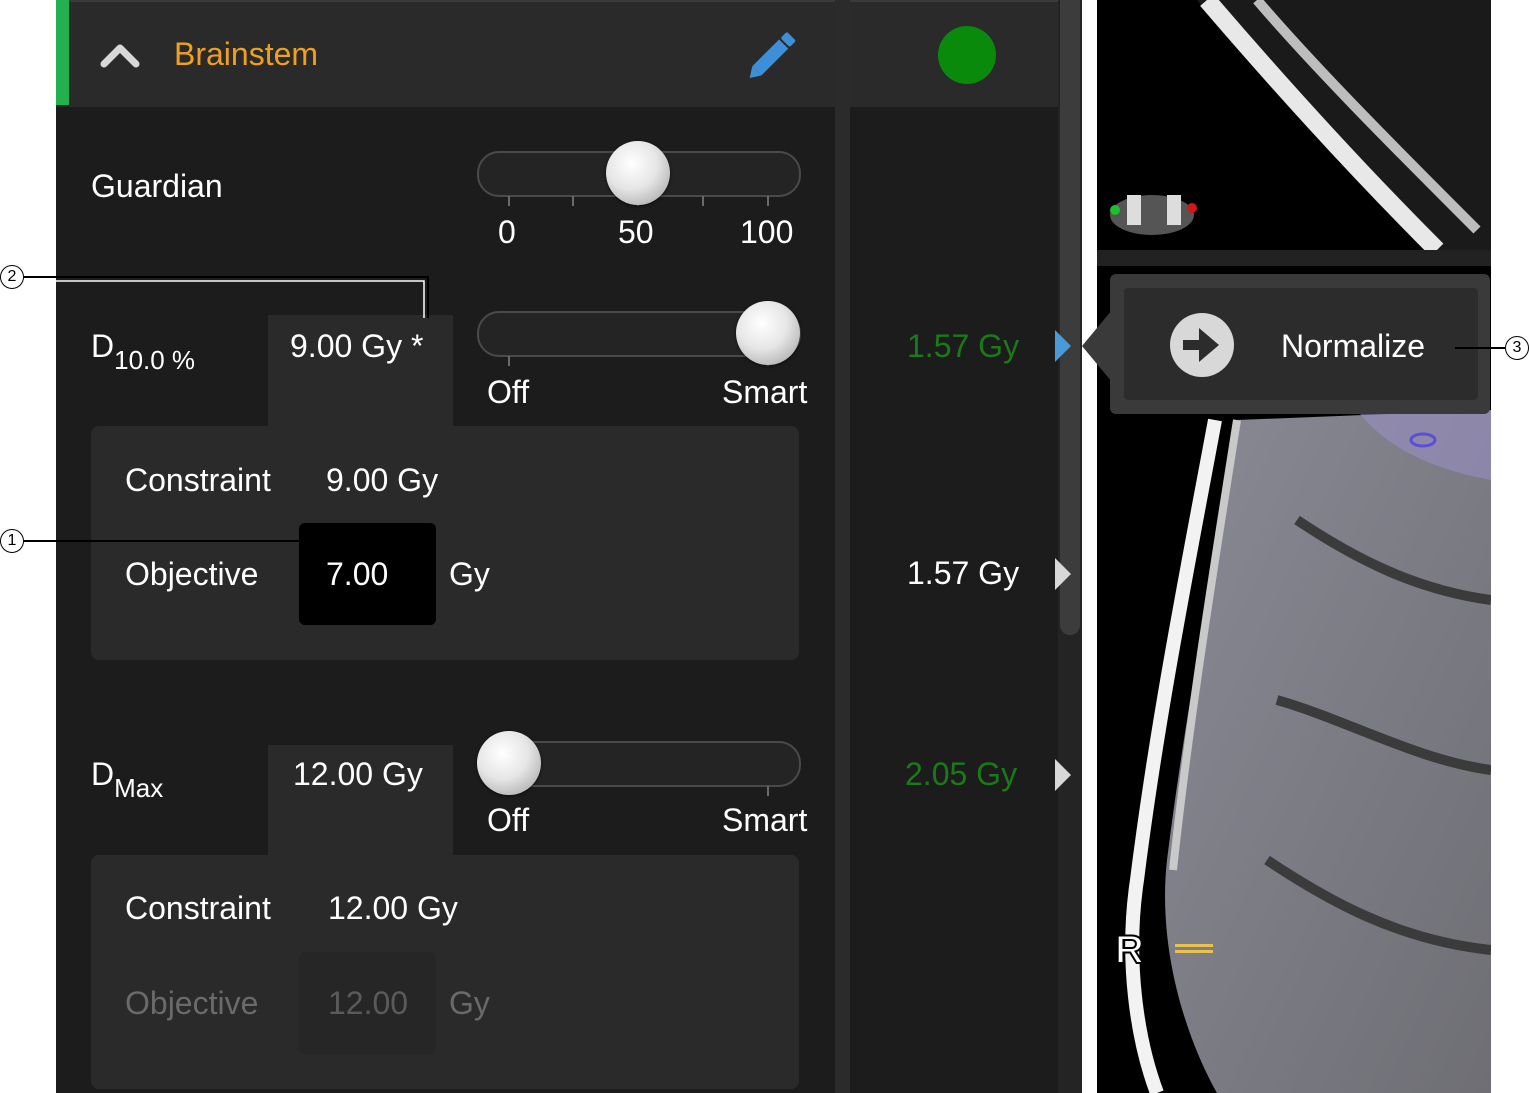 This screenshot has width=1529, height=1093. What do you see at coordinates (636, 232) in the screenshot?
I see `guardian-scale-mid: 50` at bounding box center [636, 232].